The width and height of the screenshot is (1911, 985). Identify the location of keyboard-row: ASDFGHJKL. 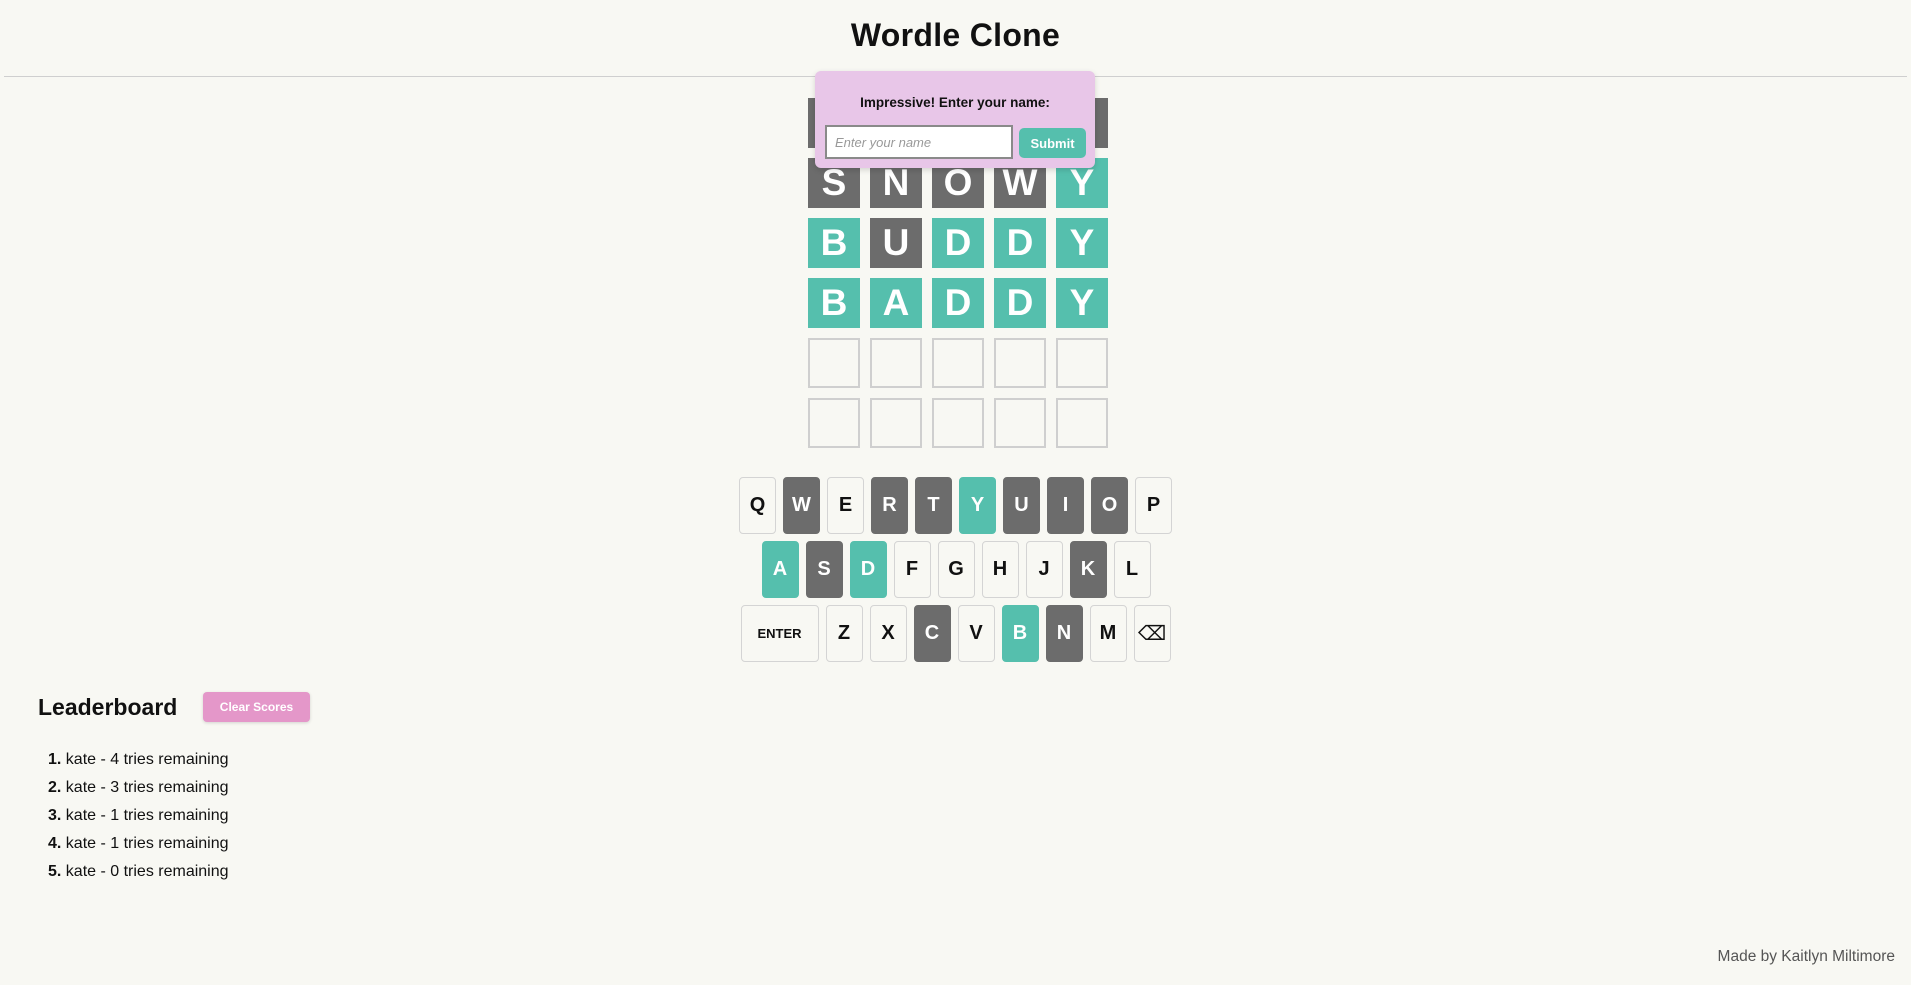
(956, 569).